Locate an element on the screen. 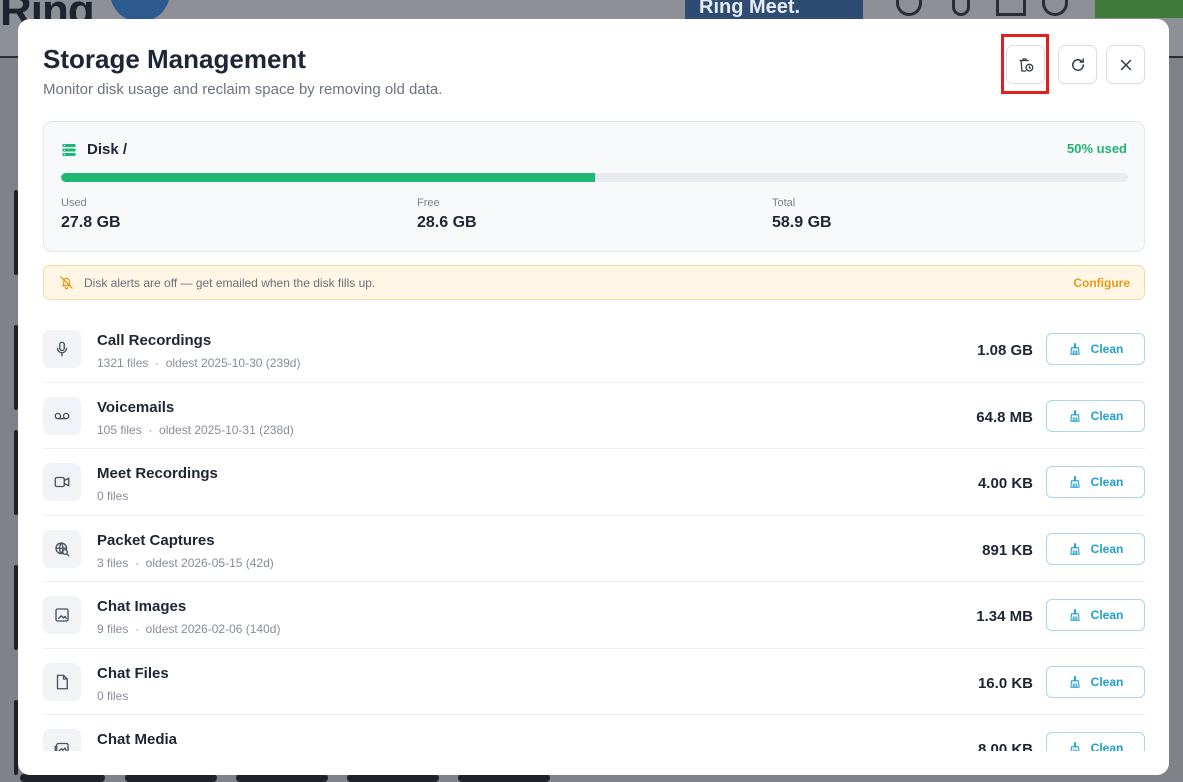 The width and height of the screenshot is (1183, 782). background-monitor-icon is located at coordinates (1011, 8).